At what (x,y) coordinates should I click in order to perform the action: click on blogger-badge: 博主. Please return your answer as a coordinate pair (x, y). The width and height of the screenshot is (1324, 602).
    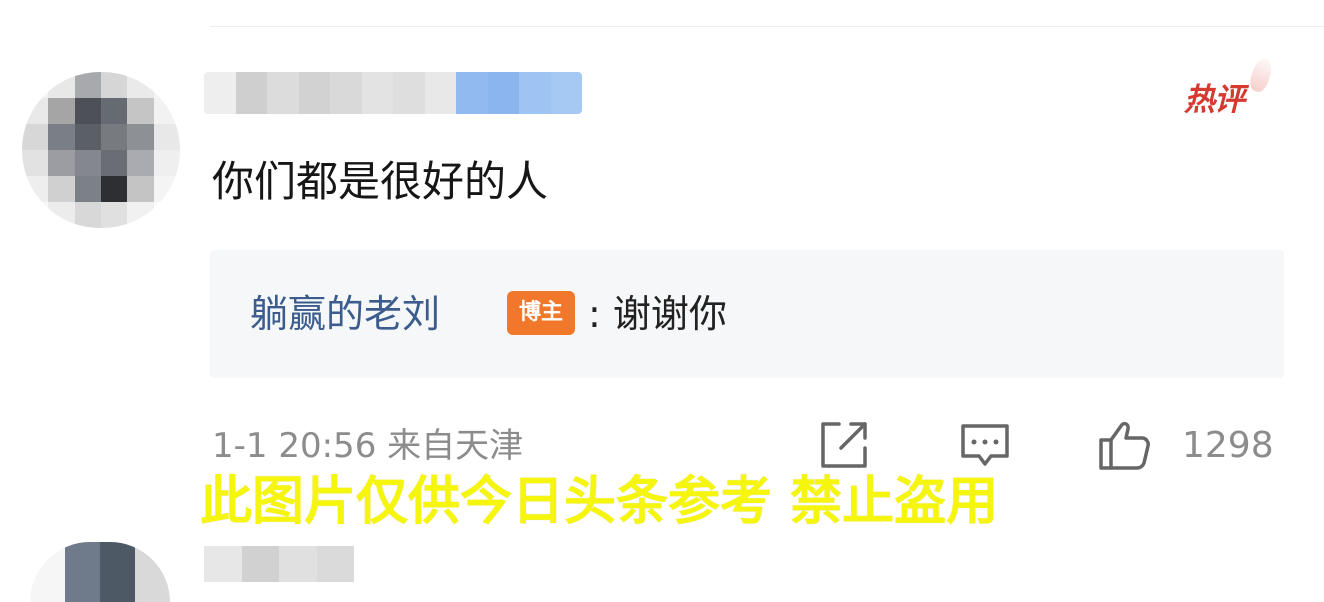
    Looking at the image, I should click on (541, 313).